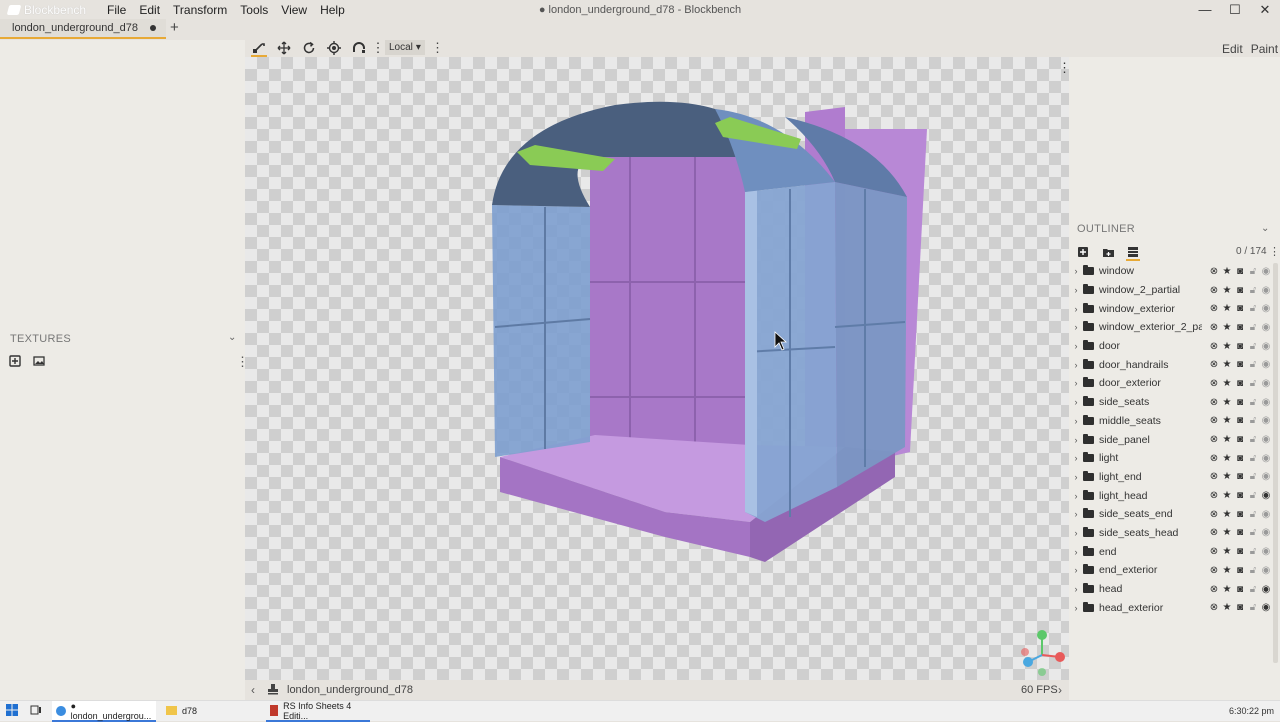 This screenshot has height=722, width=1280. What do you see at coordinates (334, 48) in the screenshot?
I see `pivot-tool-button` at bounding box center [334, 48].